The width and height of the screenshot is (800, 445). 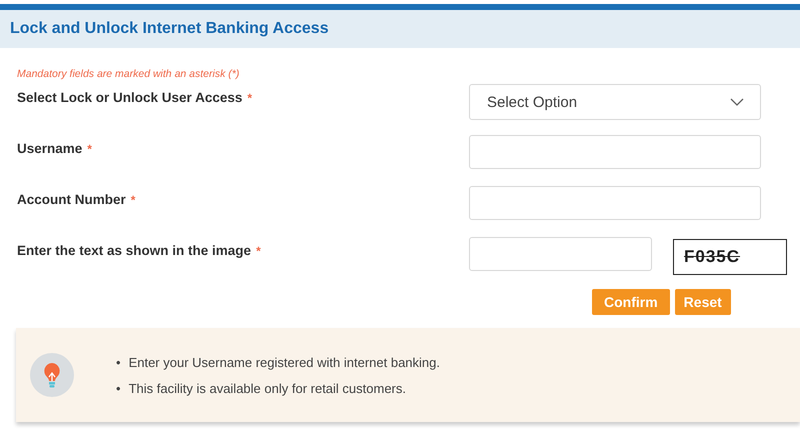 I want to click on info-text: This facility is available only for retail customers., so click(x=267, y=388).